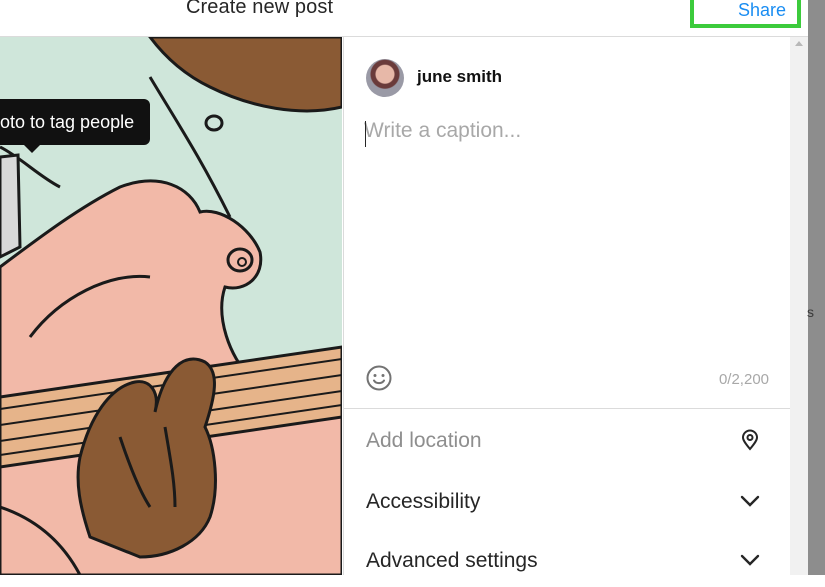  Describe the element at coordinates (385, 78) in the screenshot. I see `avatar` at that location.